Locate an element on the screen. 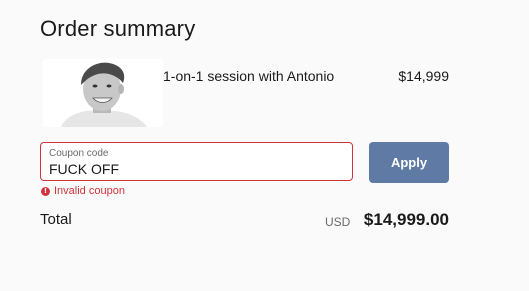 The width and height of the screenshot is (529, 291). coupon-error-text: Invalid coupon is located at coordinates (89, 191).